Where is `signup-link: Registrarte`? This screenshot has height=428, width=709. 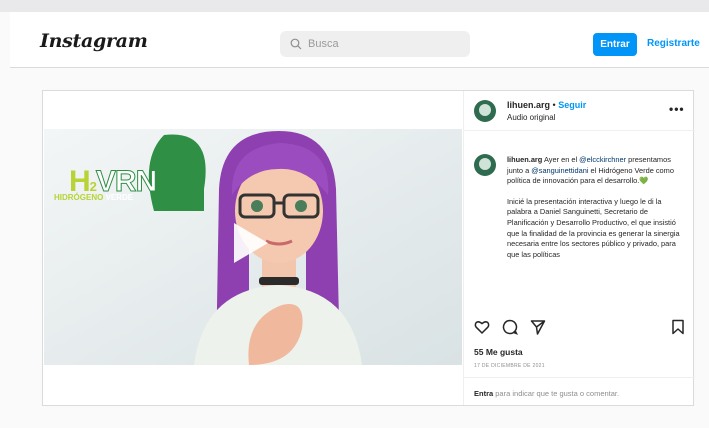
signup-link: Registrarte is located at coordinates (673, 43).